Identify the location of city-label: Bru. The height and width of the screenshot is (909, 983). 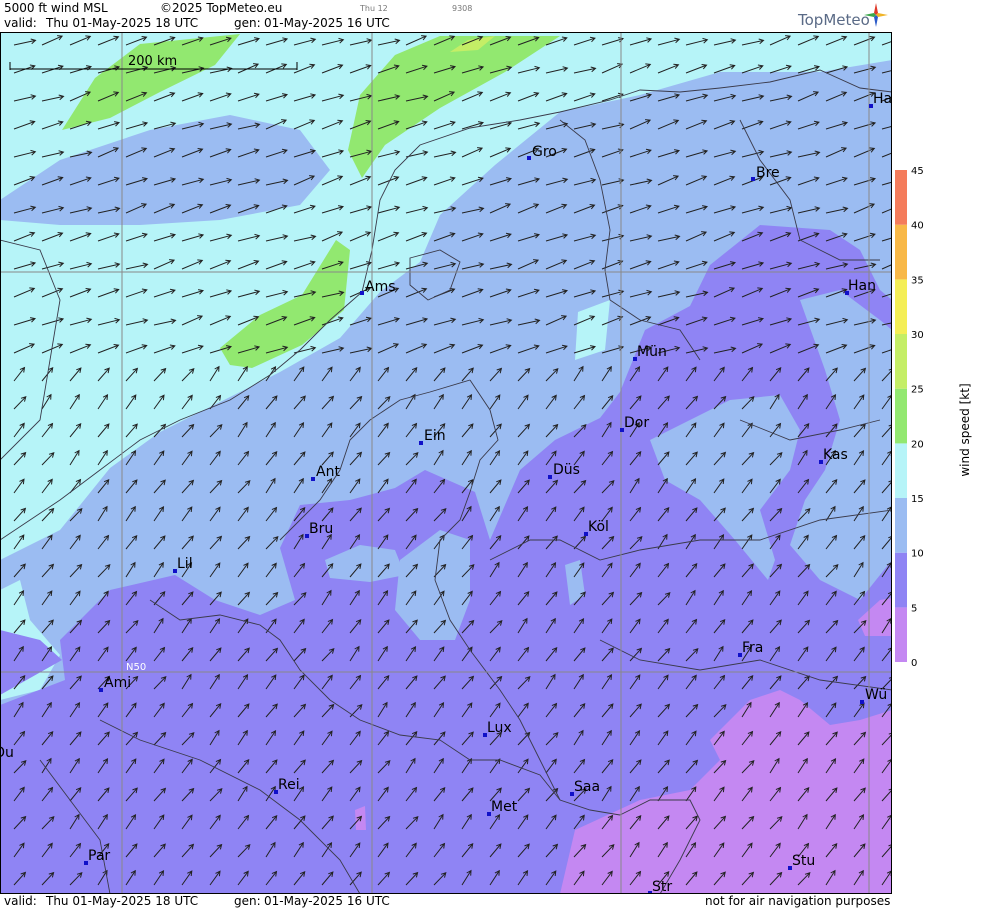
(321, 529).